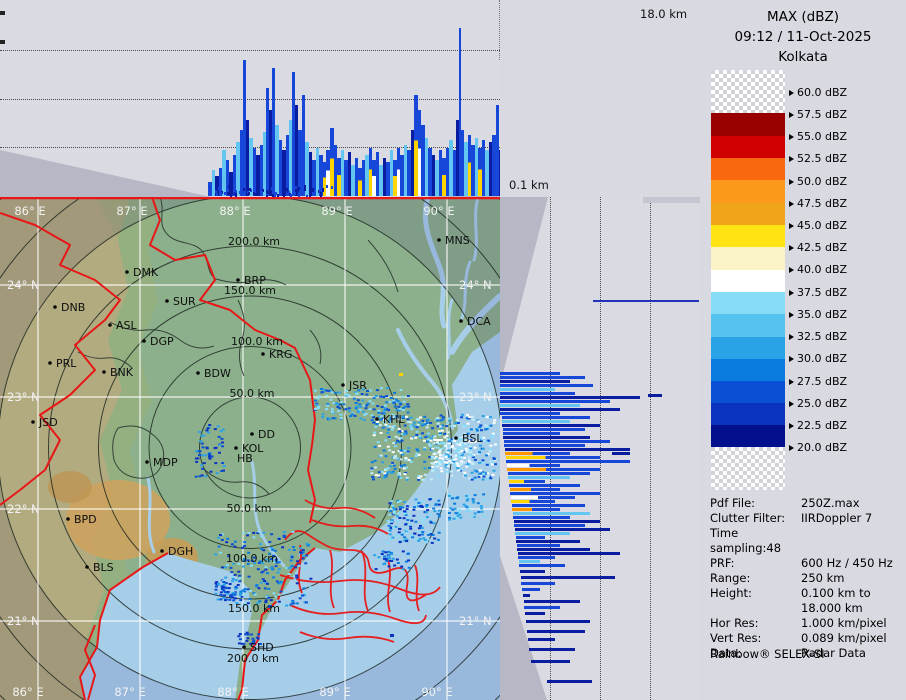  Describe the element at coordinates (803, 17) in the screenshot. I see `product-name: MAX (dBZ)` at that location.